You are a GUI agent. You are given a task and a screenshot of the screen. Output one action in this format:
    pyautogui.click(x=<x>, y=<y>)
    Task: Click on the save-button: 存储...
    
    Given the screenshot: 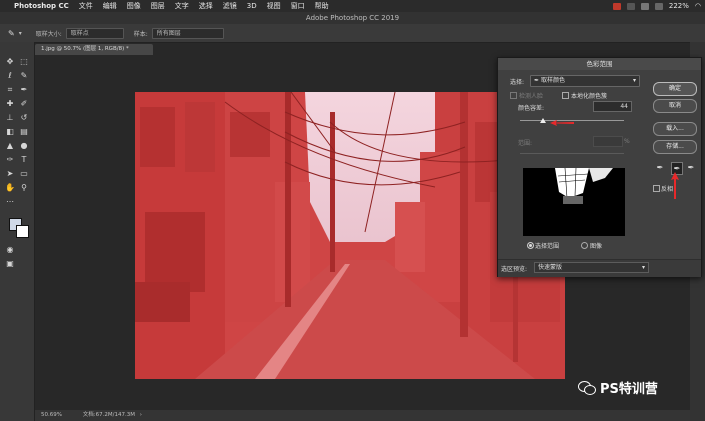 What is the action you would take?
    pyautogui.click(x=675, y=147)
    